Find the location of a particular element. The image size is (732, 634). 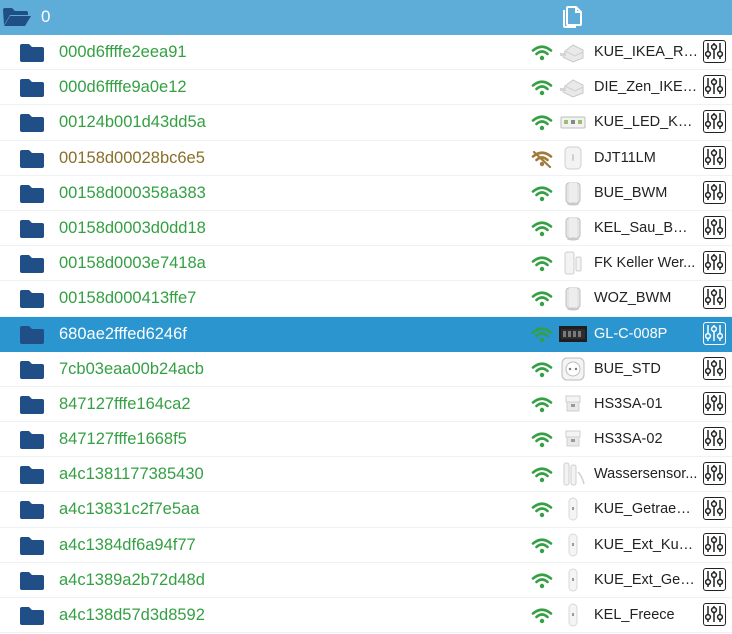

device-id: 847127fffe164ca2 is located at coordinates (125, 404).